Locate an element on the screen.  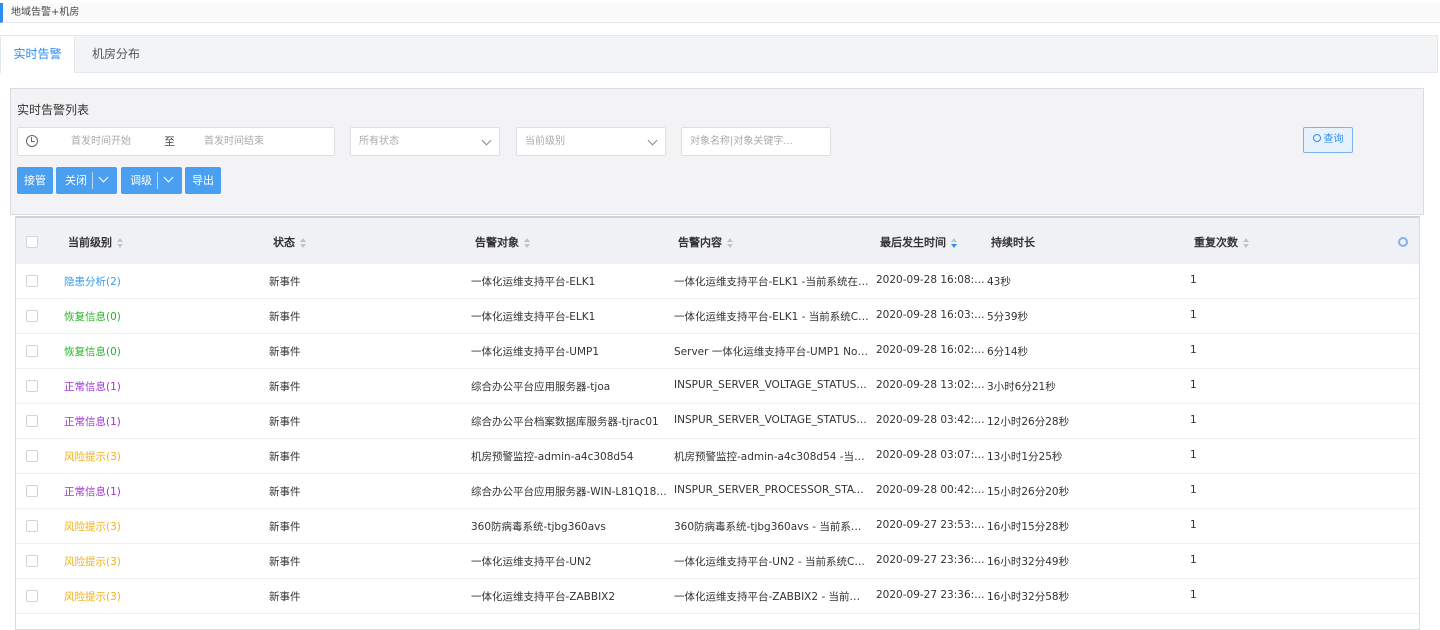
time-cell: 2020-09-27 23:36:03 is located at coordinates (931, 595).